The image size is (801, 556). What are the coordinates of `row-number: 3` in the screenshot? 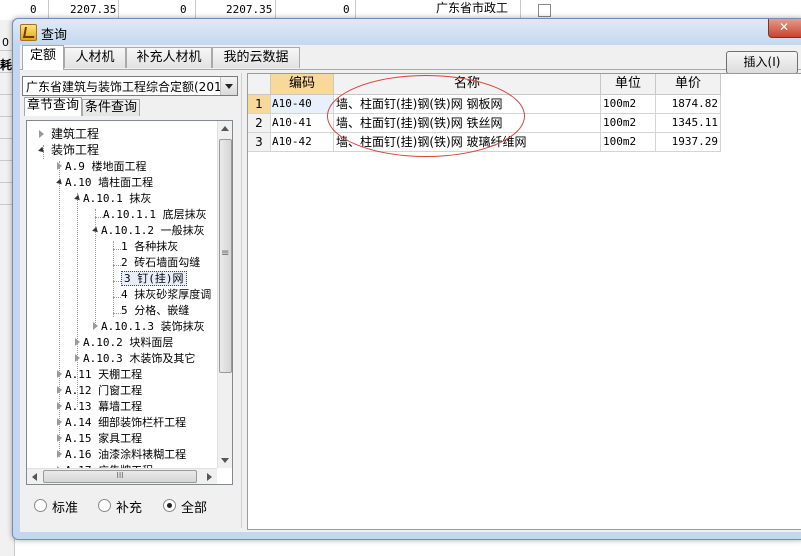 It's located at (259, 142).